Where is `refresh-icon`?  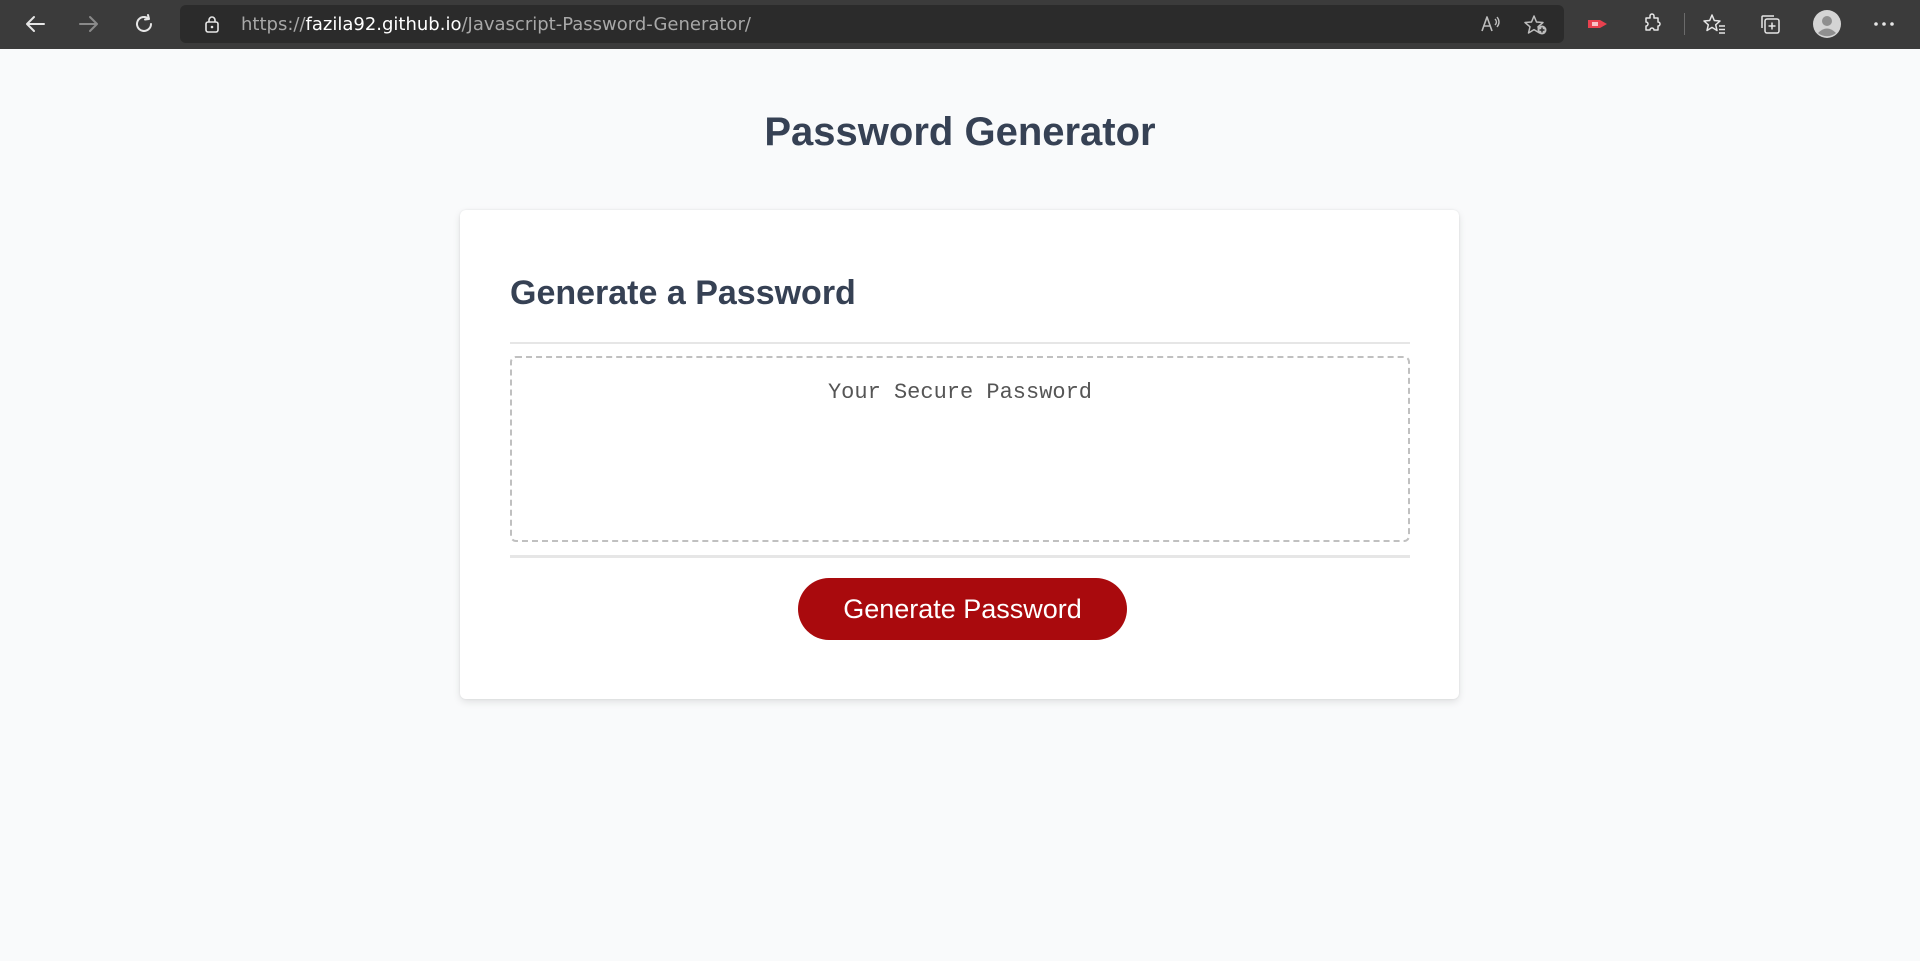 refresh-icon is located at coordinates (144, 23).